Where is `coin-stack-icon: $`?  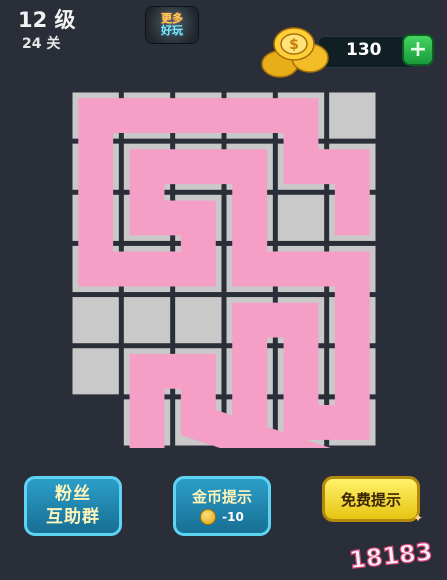 coin-stack-icon: $ is located at coordinates (295, 52).